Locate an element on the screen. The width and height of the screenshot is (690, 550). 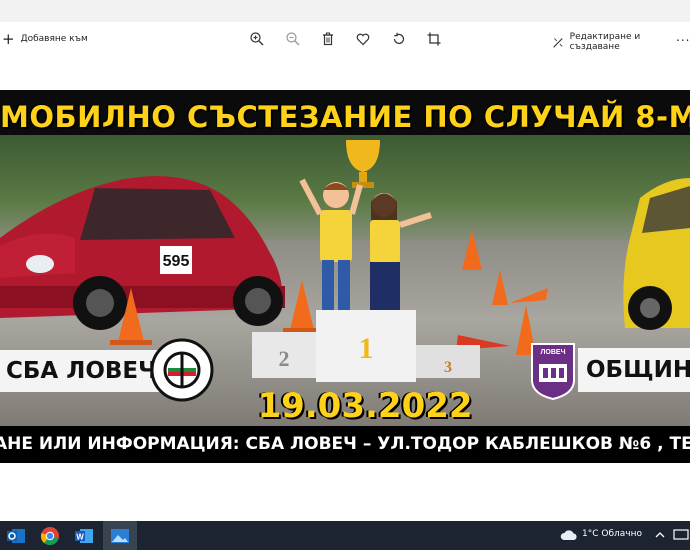
weather-text: 1°C Облачно is located at coordinates (612, 534).